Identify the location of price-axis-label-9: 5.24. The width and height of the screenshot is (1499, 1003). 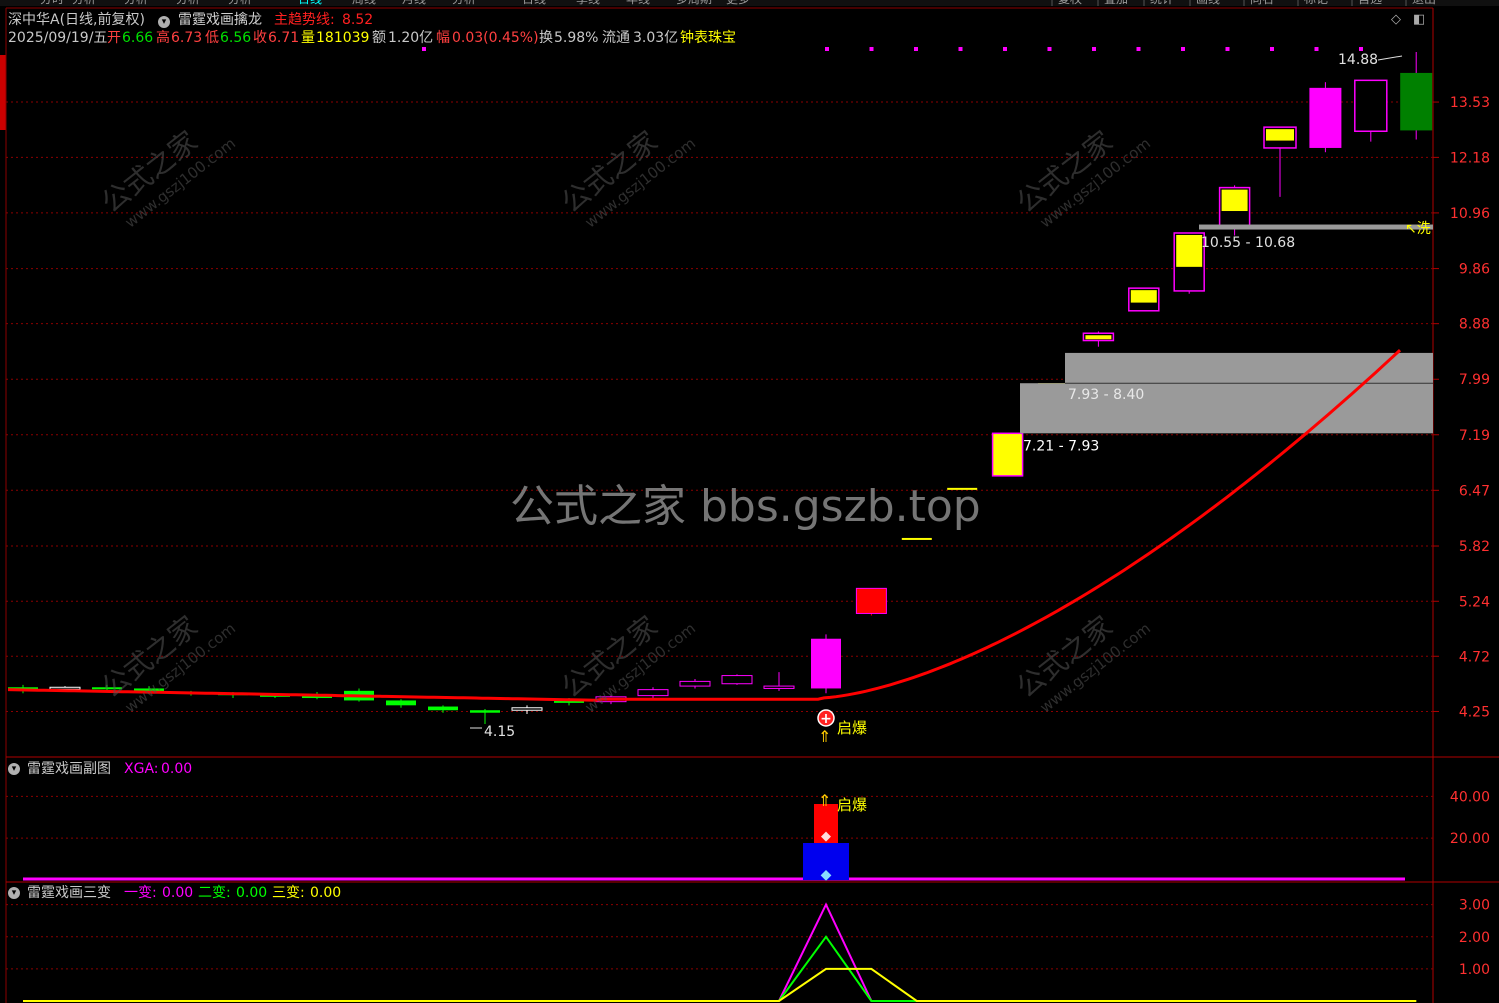
(1474, 602).